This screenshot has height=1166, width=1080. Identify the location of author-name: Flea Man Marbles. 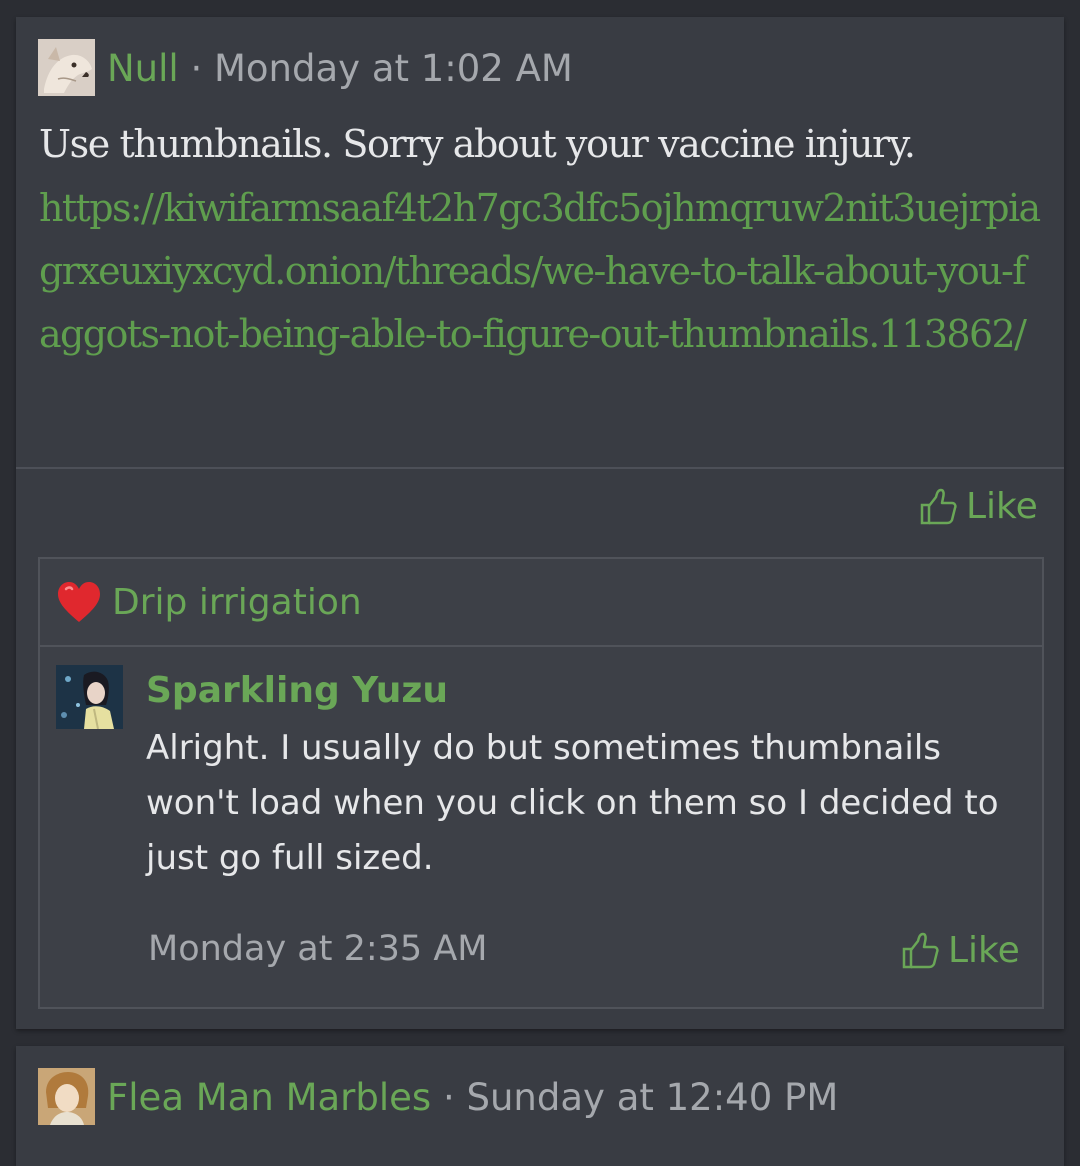
(269, 1097).